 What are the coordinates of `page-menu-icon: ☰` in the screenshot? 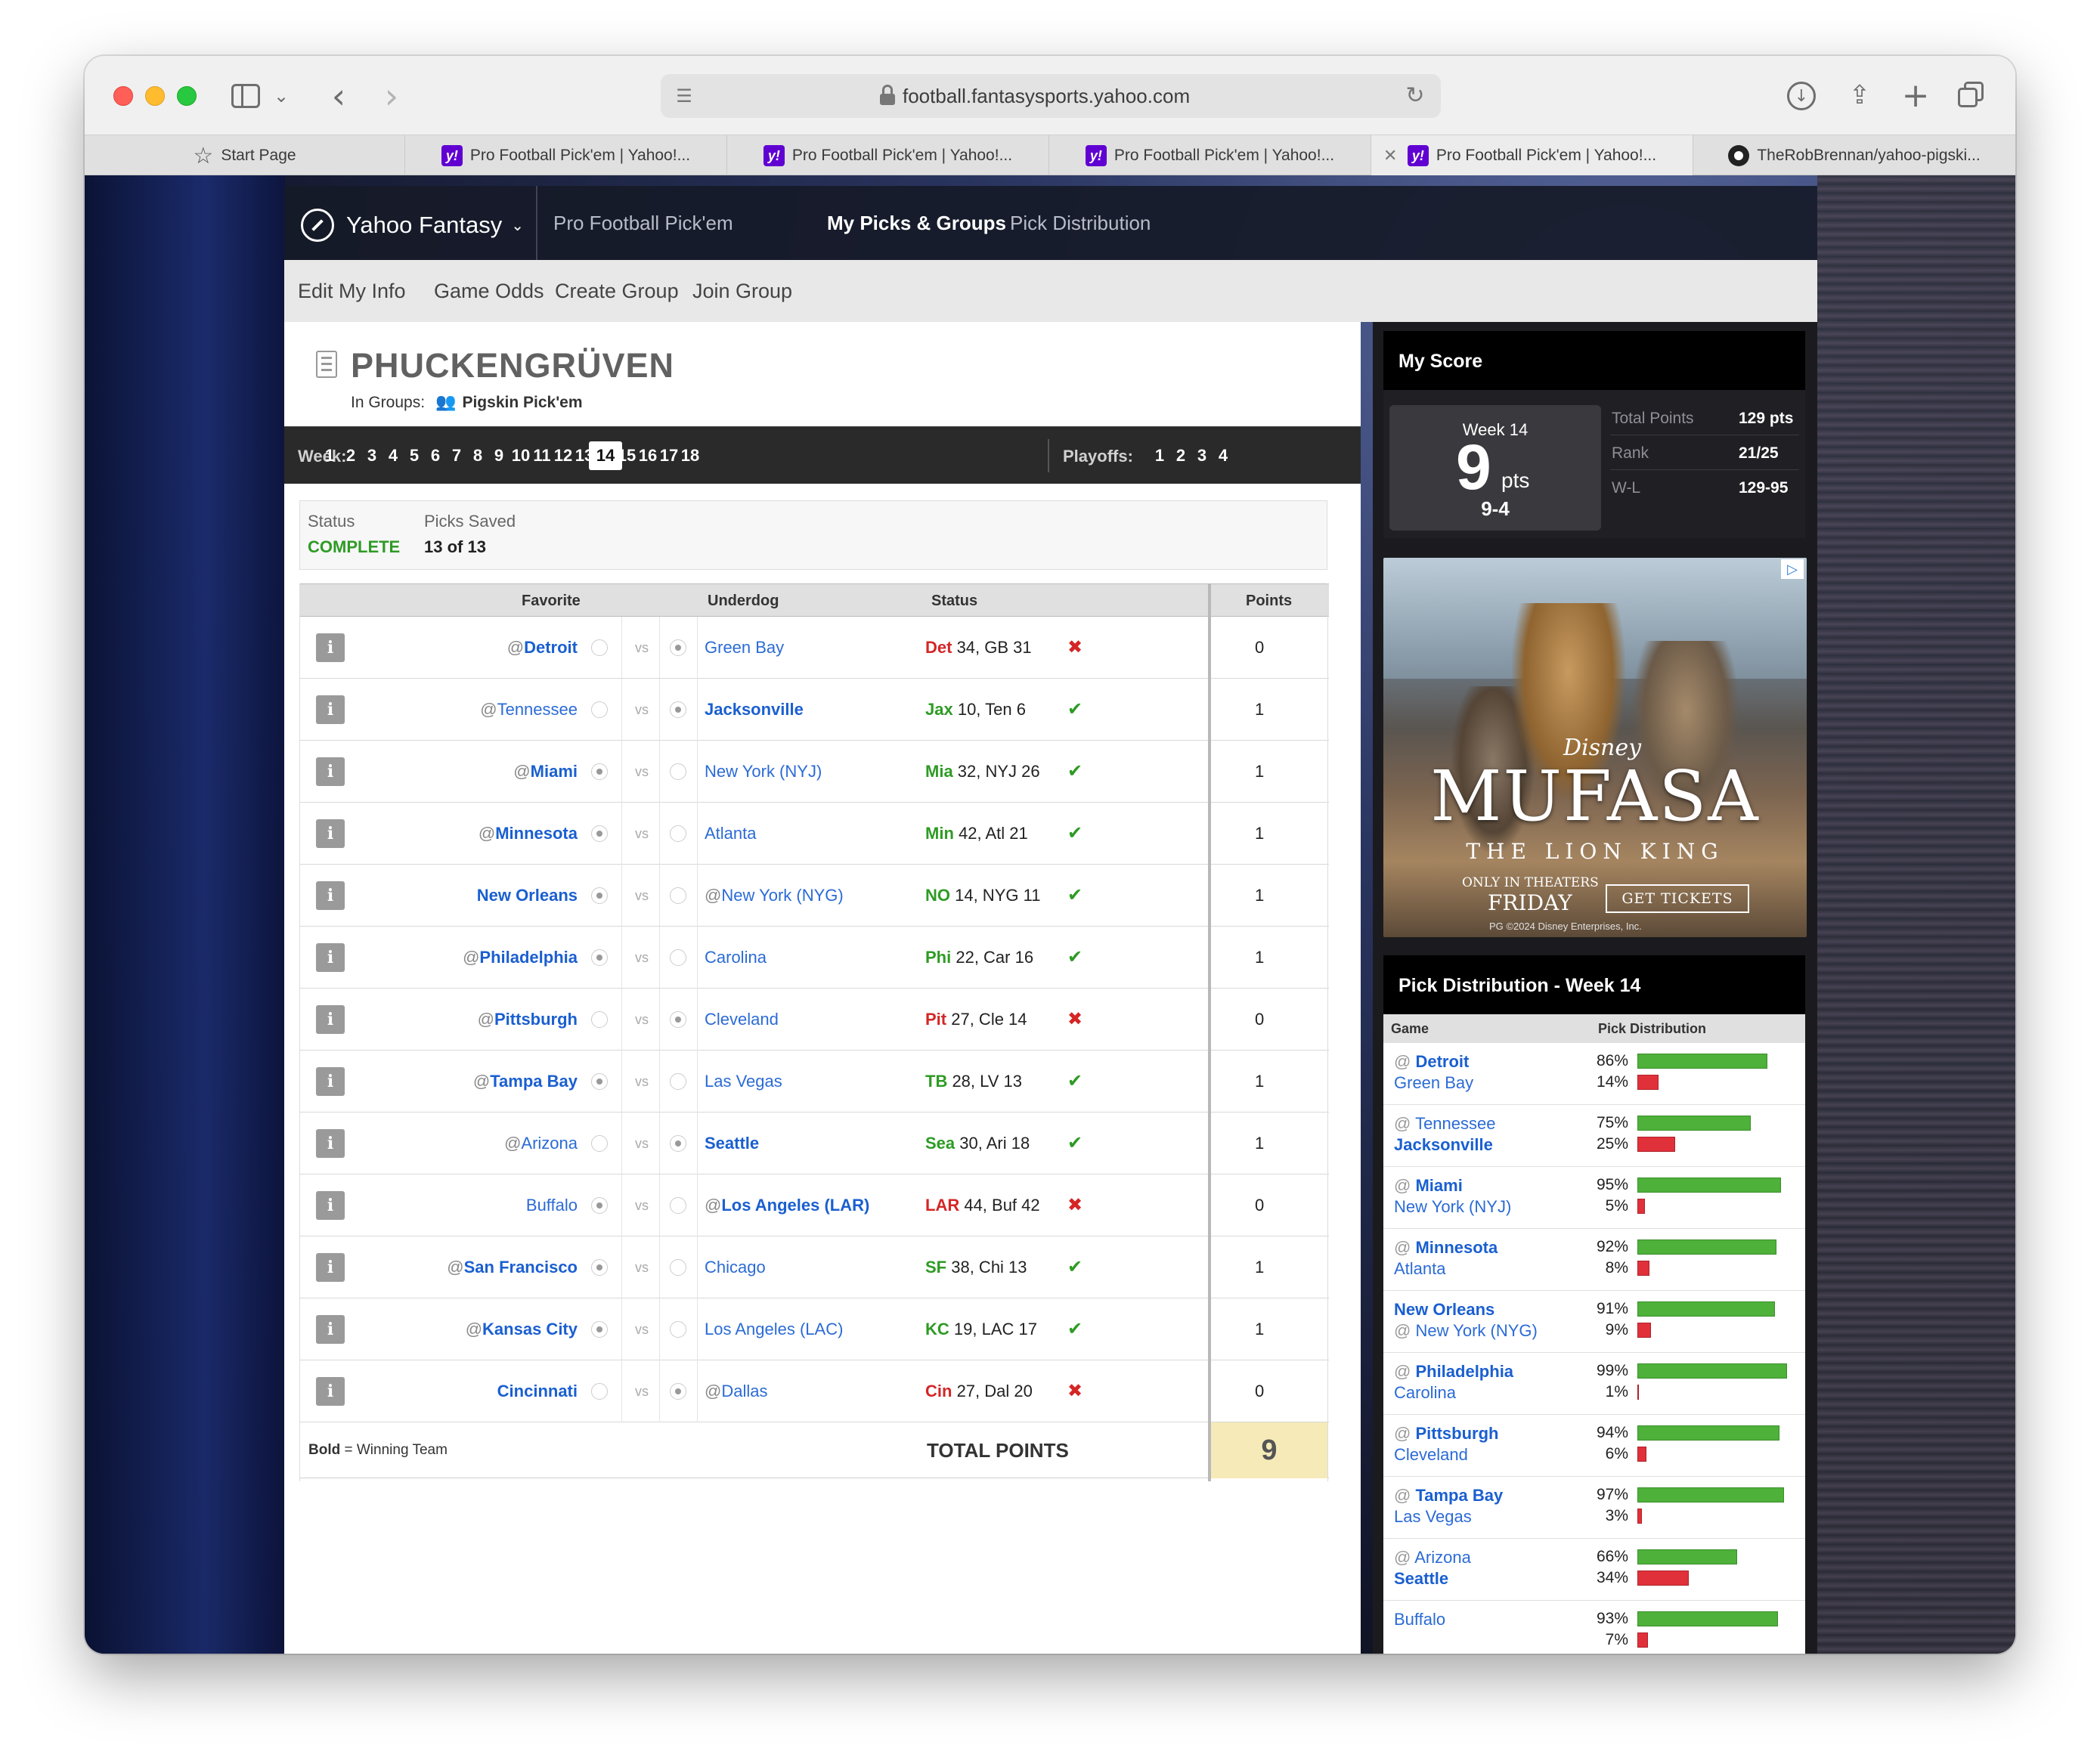 It's located at (684, 96).